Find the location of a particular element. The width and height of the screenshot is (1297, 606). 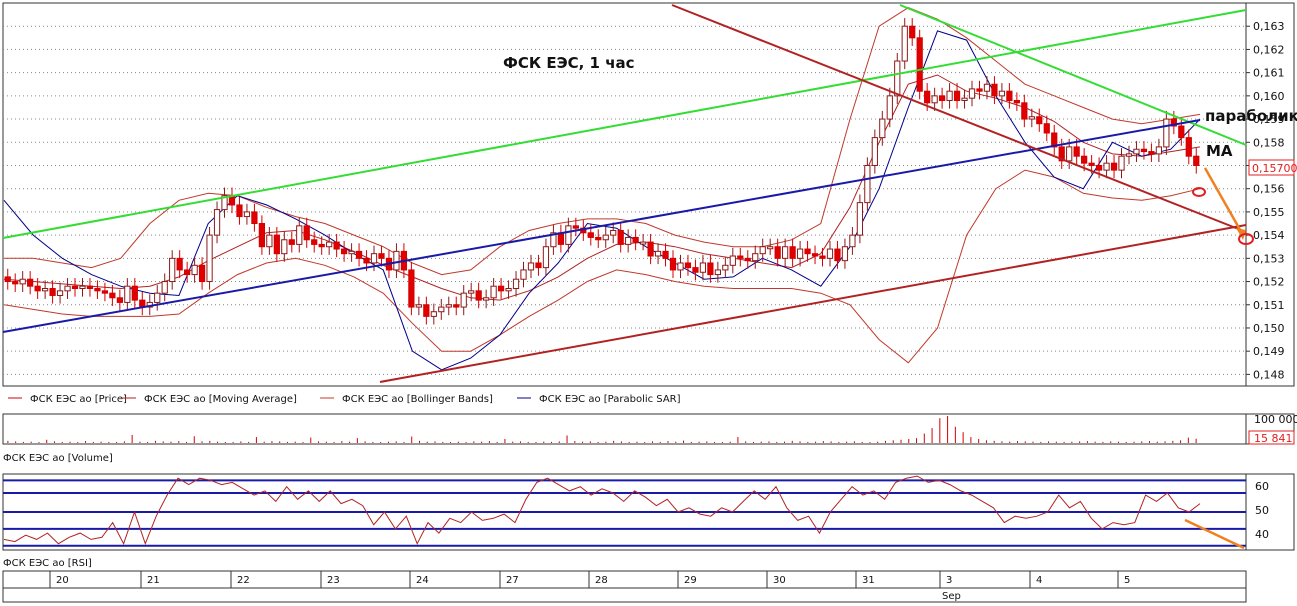

price-tick-label: 0,149 is located at coordinates (1269, 351).